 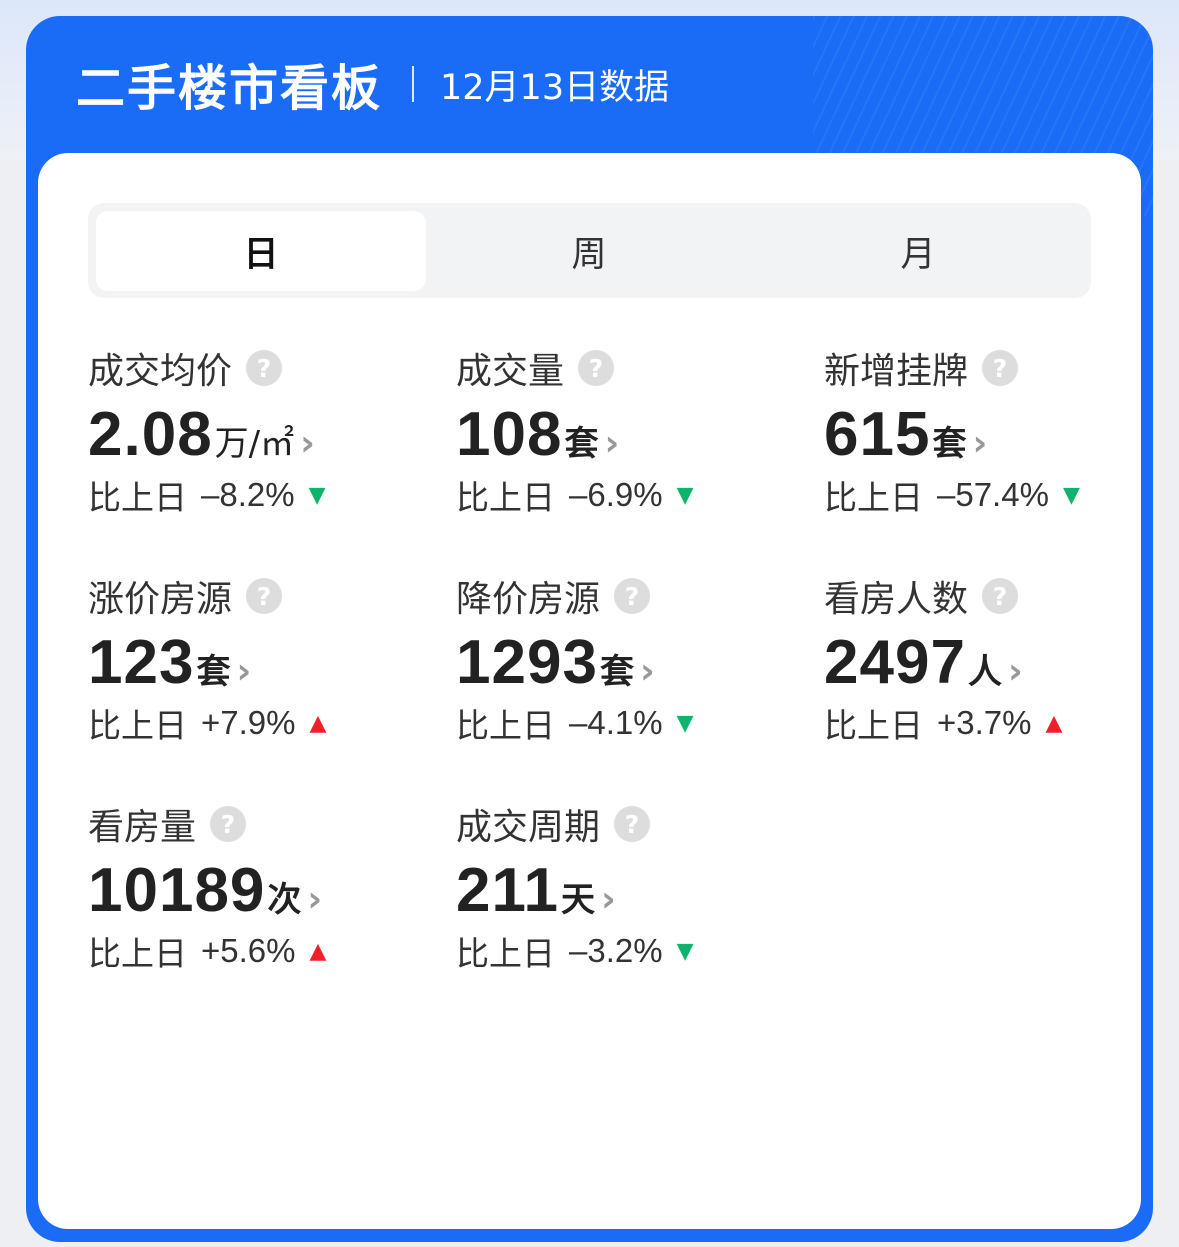 What do you see at coordinates (626, 432) in the screenshot?
I see `metric-deal-volume: 成交量 ? 108 套 › 比上日 –6.9% ▼` at bounding box center [626, 432].